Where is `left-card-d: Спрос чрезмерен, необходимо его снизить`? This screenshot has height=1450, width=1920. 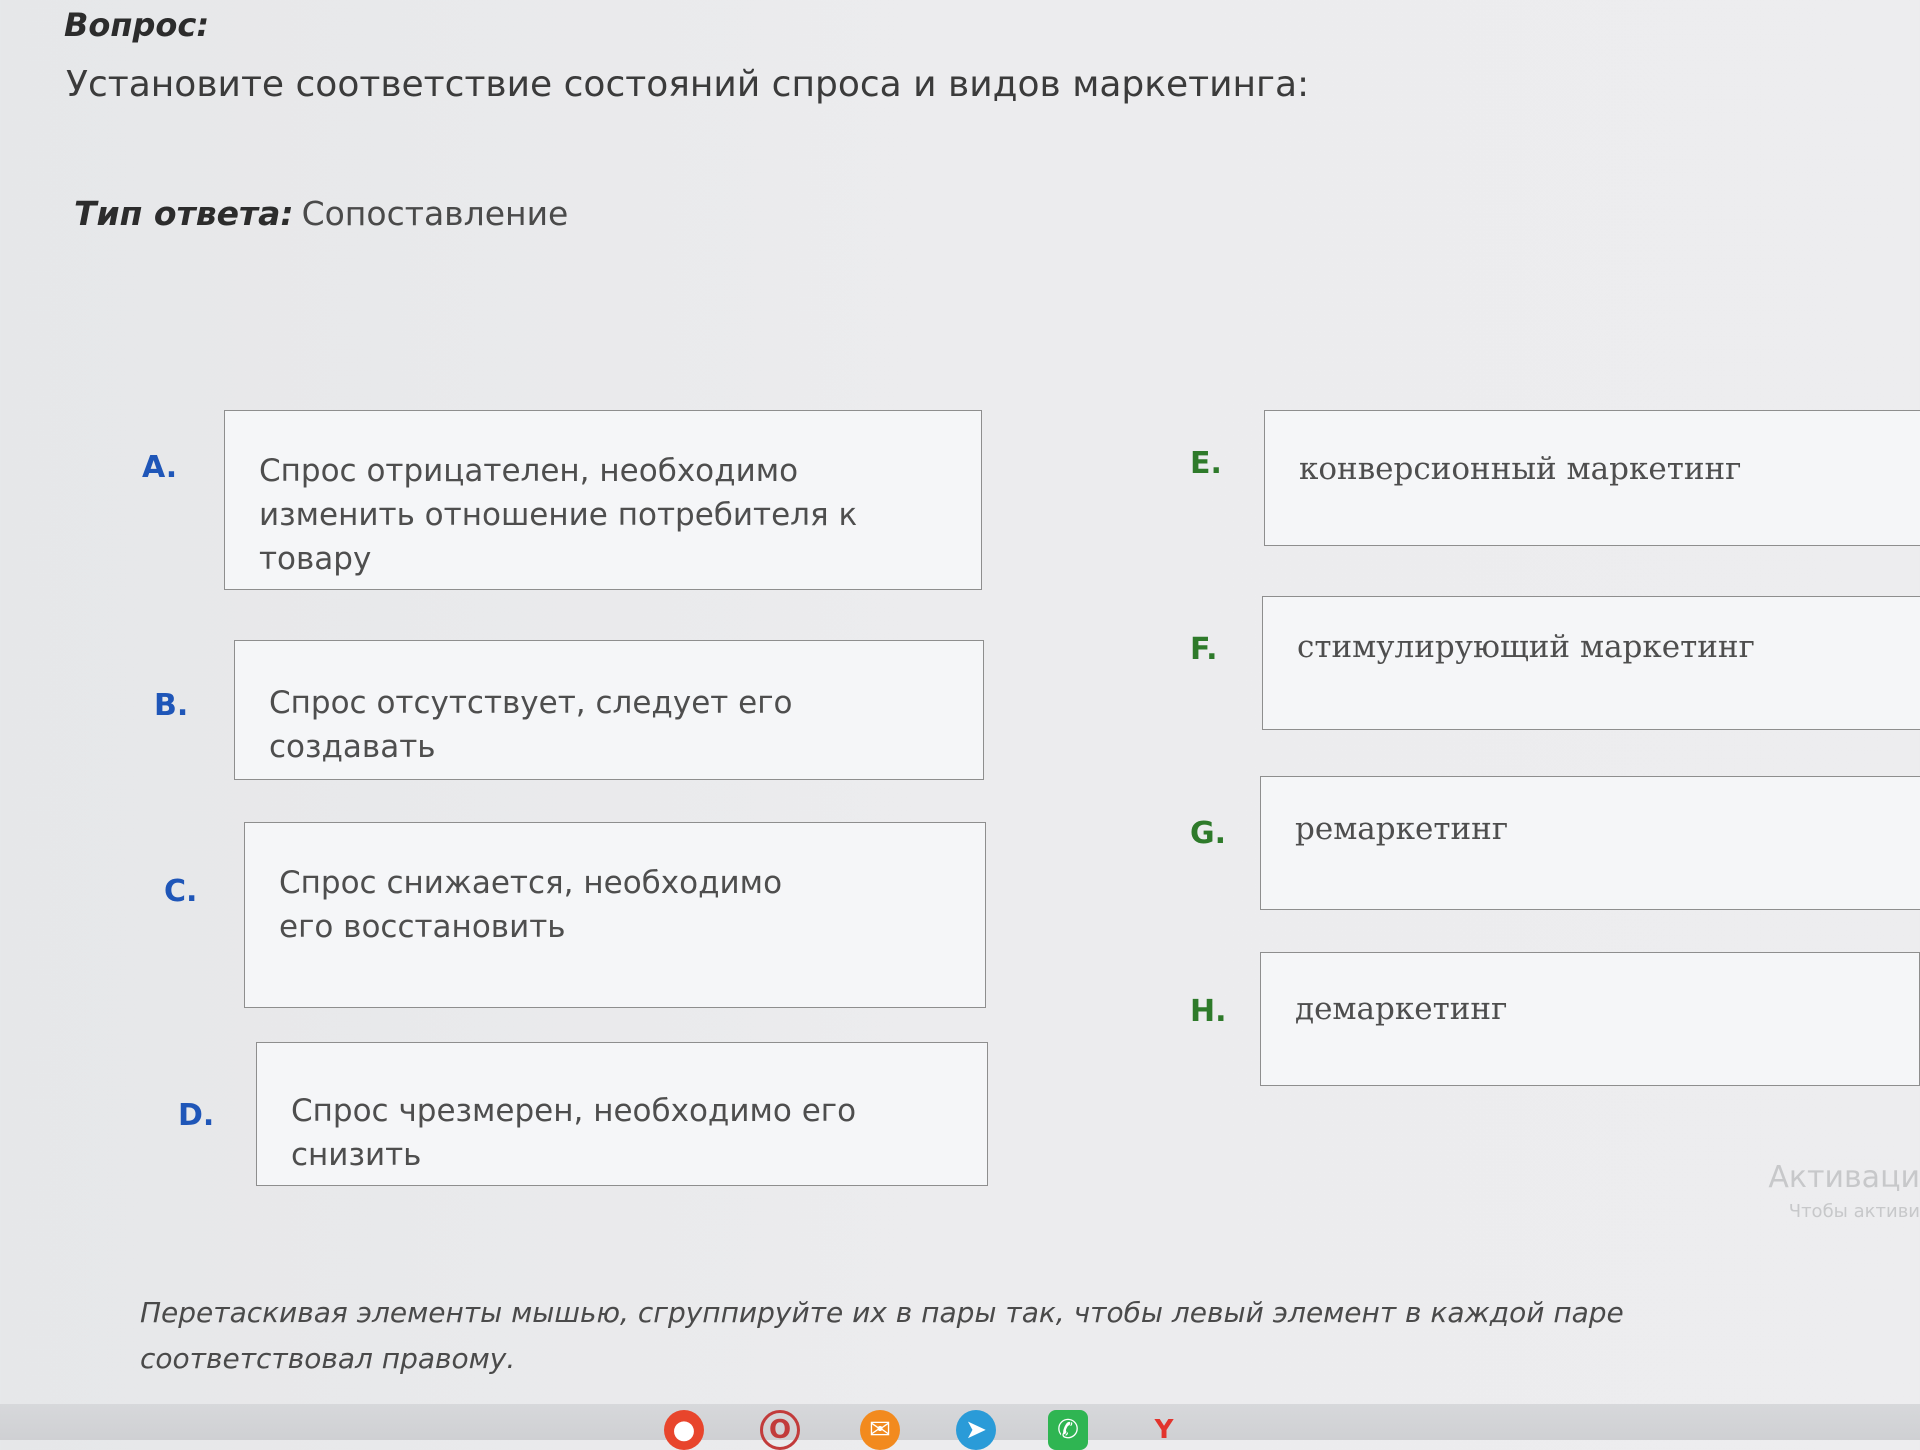
left-card-d: Спрос чрезмерен, необходимо его снизить is located at coordinates (622, 1114).